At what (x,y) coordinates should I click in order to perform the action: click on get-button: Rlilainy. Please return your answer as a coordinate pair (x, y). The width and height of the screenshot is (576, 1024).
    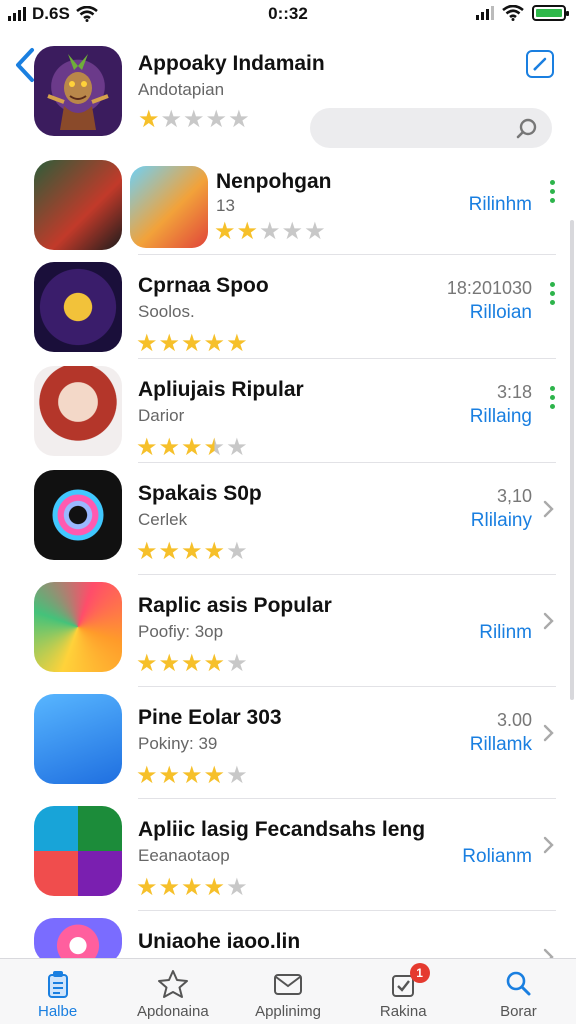
    Looking at the image, I should click on (501, 521).